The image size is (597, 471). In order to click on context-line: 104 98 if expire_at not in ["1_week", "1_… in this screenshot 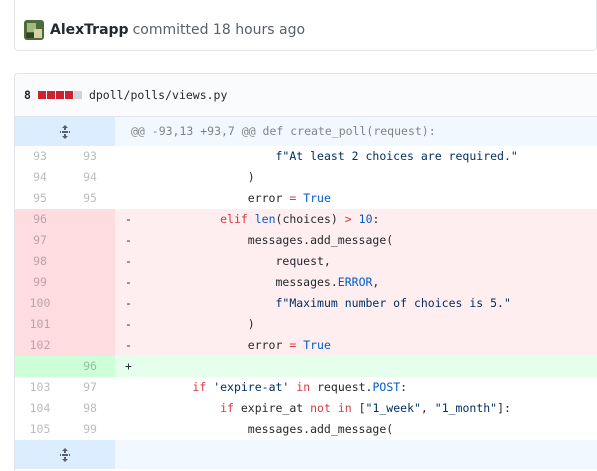, I will do `click(306, 408)`.